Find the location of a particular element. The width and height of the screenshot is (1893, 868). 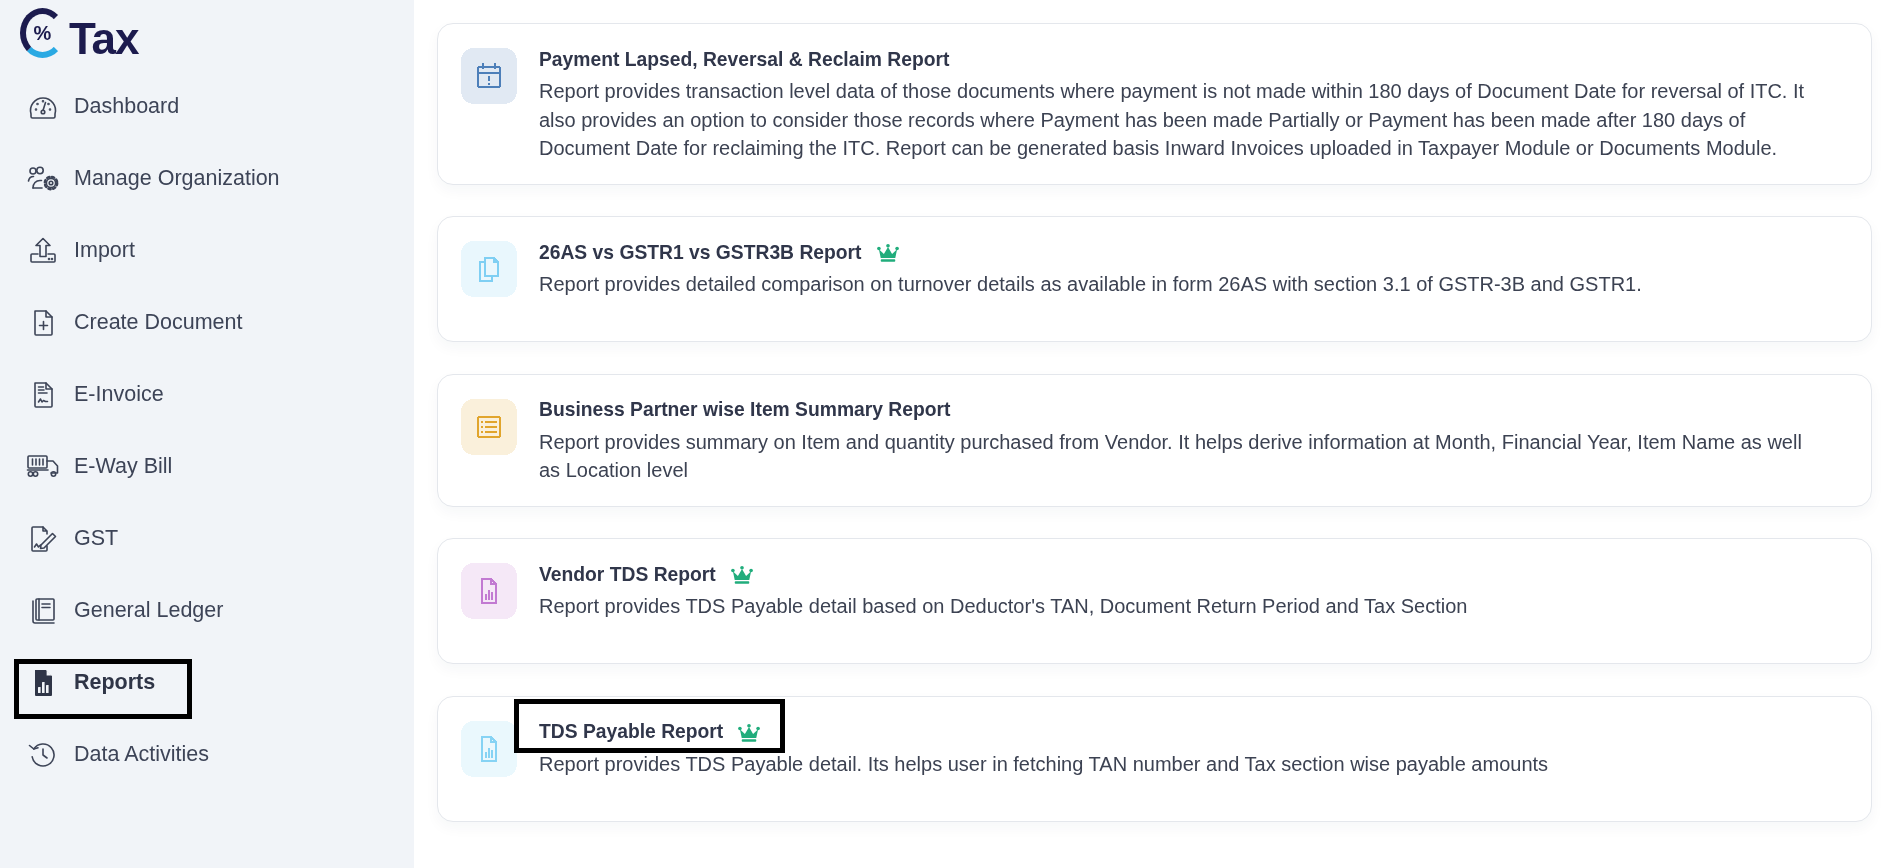

sidebar-item: GST is located at coordinates (72, 539).